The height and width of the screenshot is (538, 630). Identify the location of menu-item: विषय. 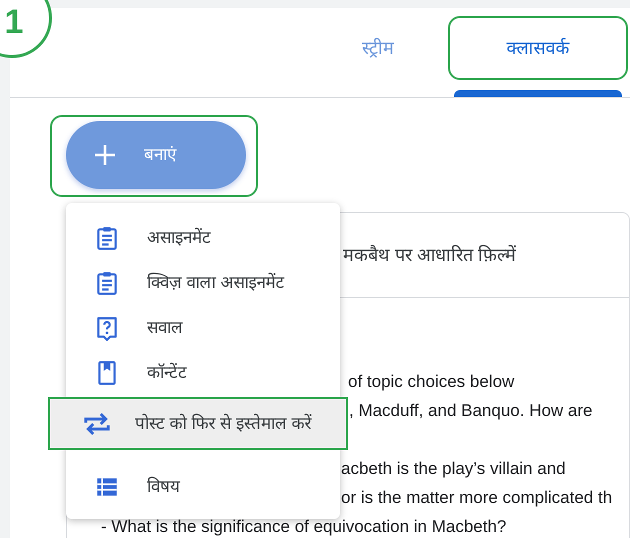
(203, 486).